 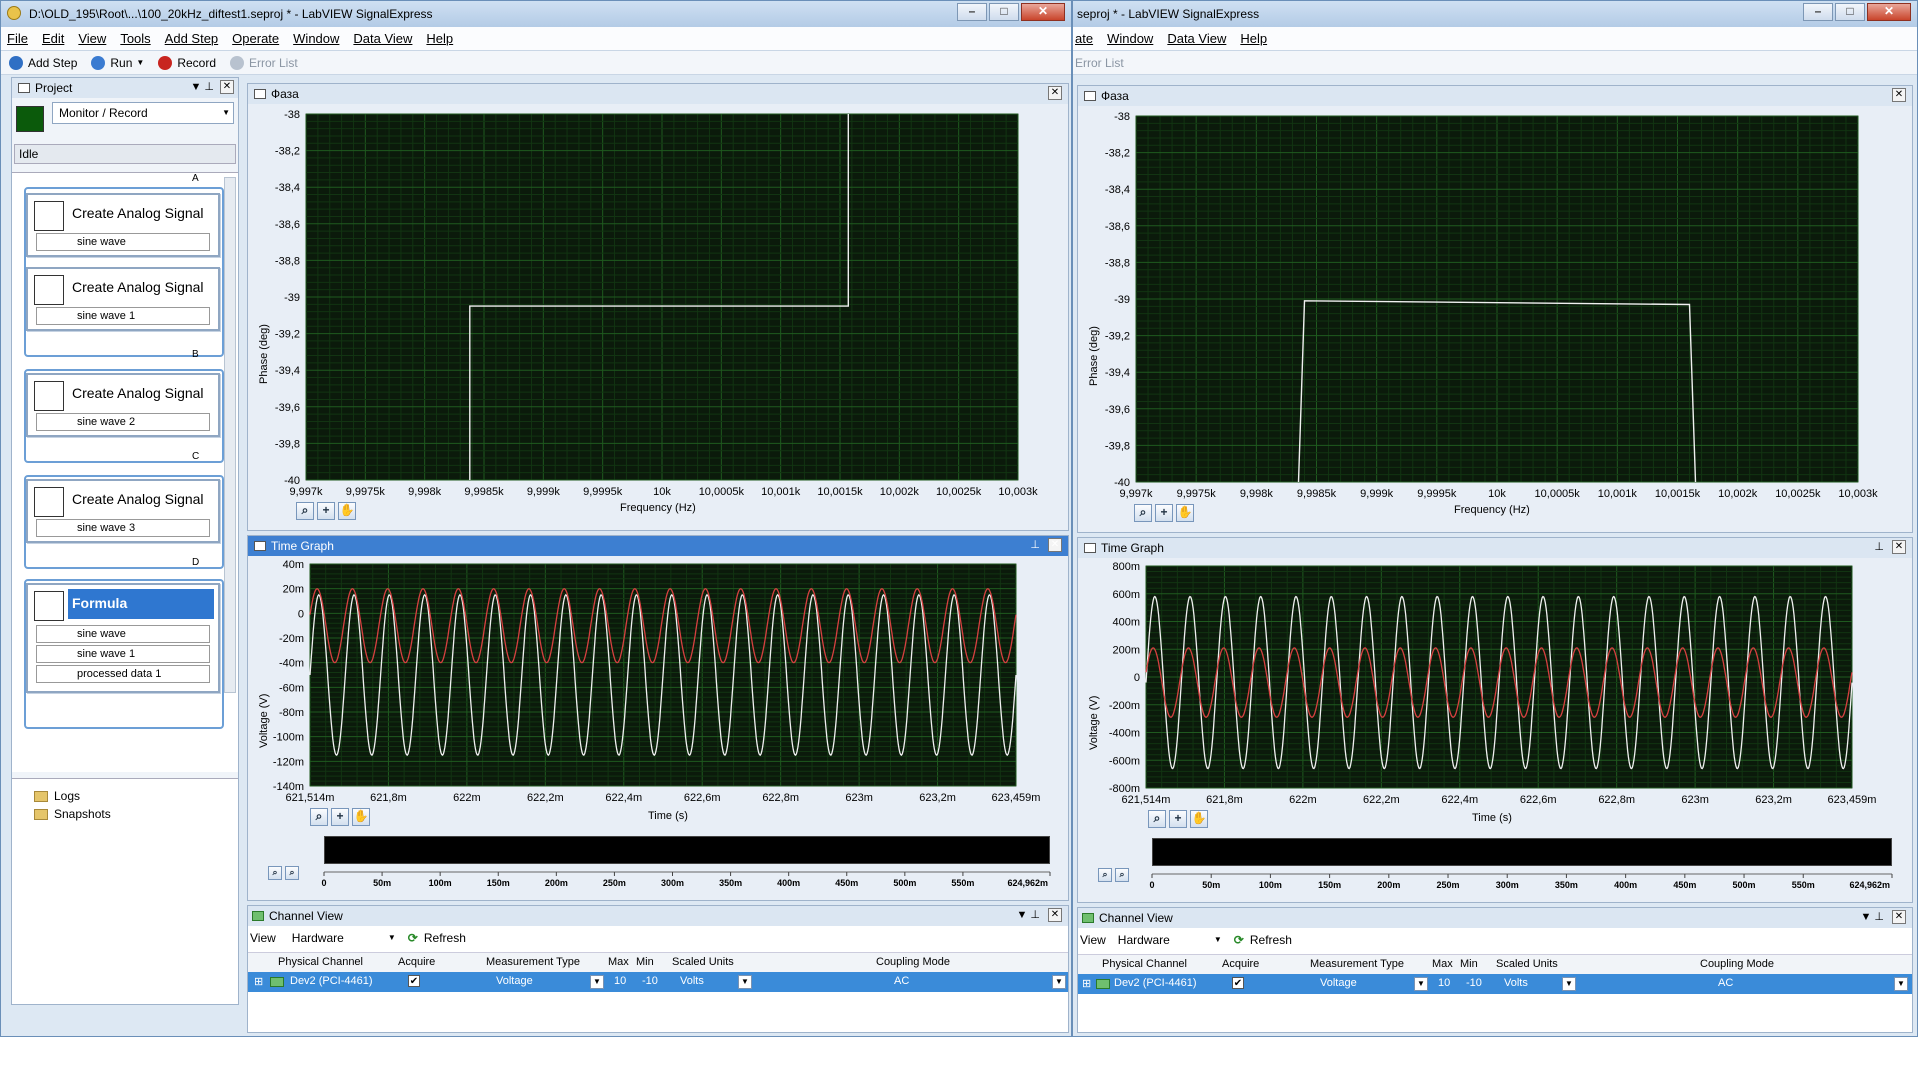 I want to click on left-menu-file: File, so click(x=17, y=38).